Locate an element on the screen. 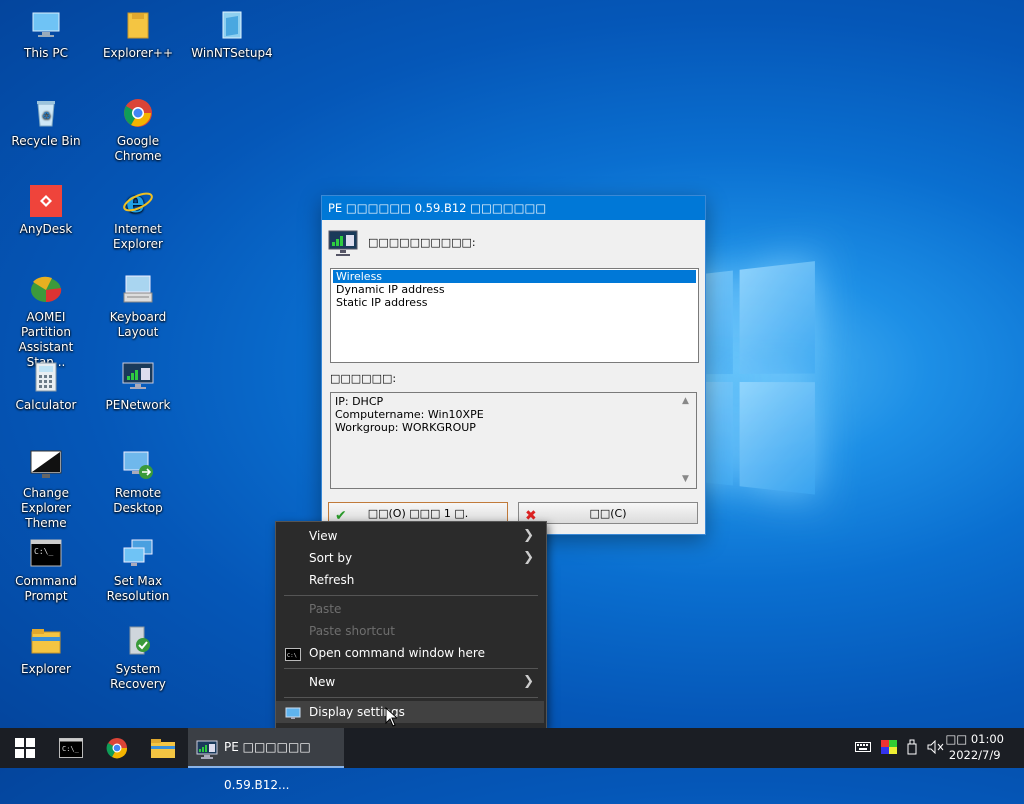  list-item-dynamic-ip: Dynamic IP address is located at coordinates (514, 289).